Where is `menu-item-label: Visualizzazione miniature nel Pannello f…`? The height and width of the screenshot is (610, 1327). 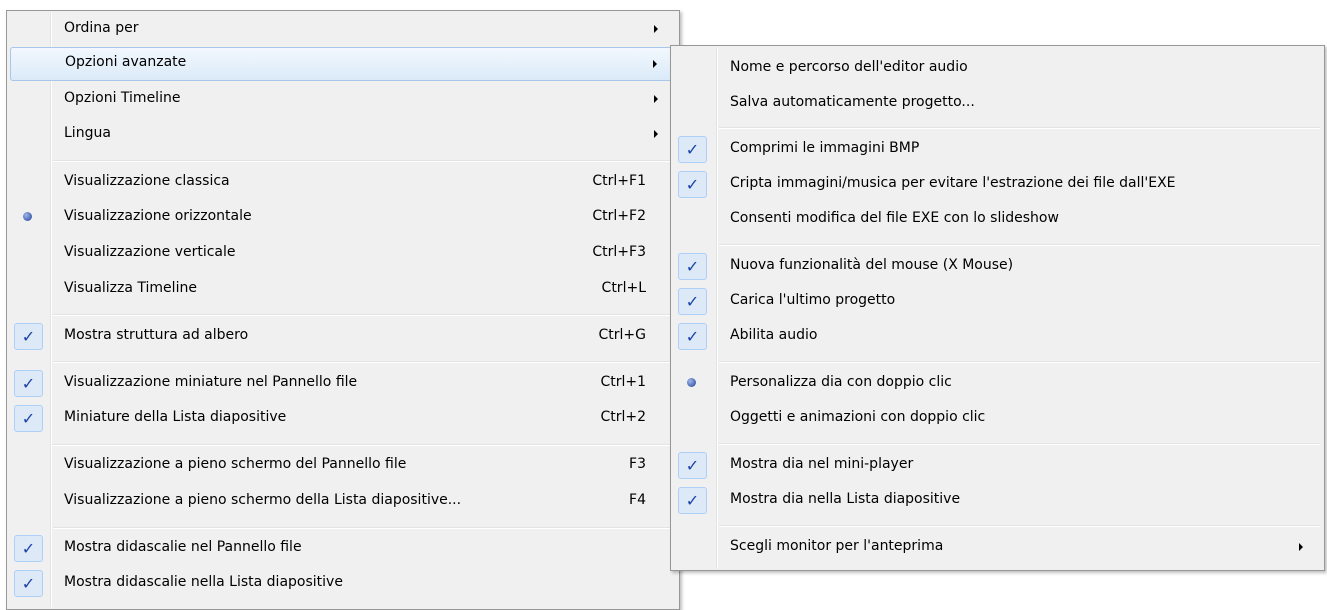
menu-item-label: Visualizzazione miniature nel Pannello f… is located at coordinates (211, 382).